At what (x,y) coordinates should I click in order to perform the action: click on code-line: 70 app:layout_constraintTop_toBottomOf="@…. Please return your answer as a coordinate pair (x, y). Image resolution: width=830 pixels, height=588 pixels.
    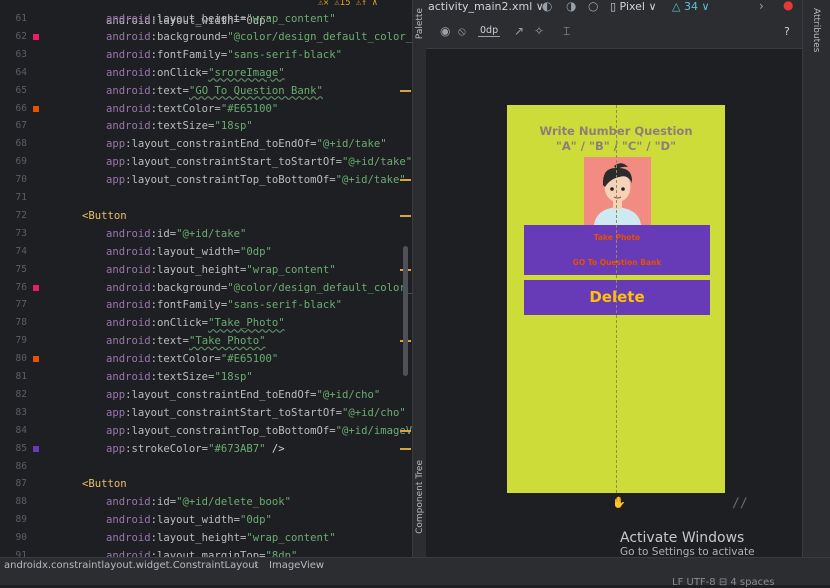
    Looking at the image, I should click on (206, 180).